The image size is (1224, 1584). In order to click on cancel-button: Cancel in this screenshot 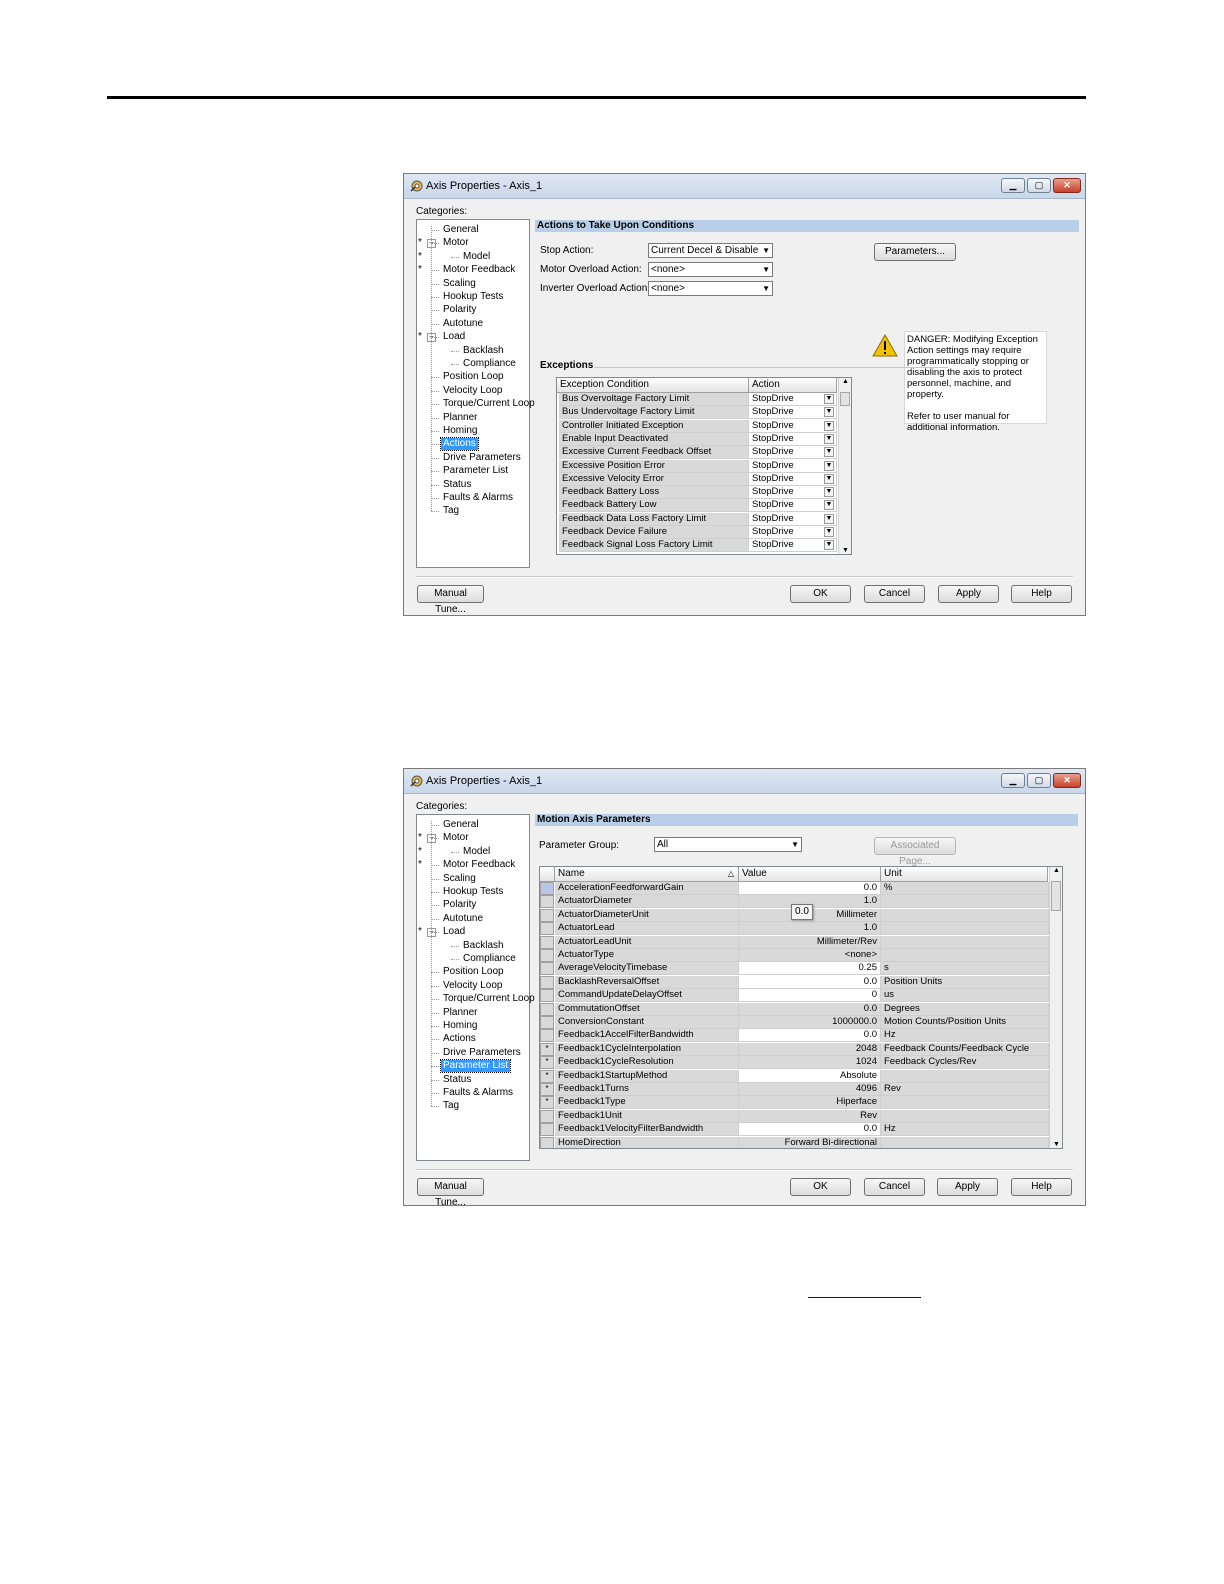, I will do `click(894, 1187)`.